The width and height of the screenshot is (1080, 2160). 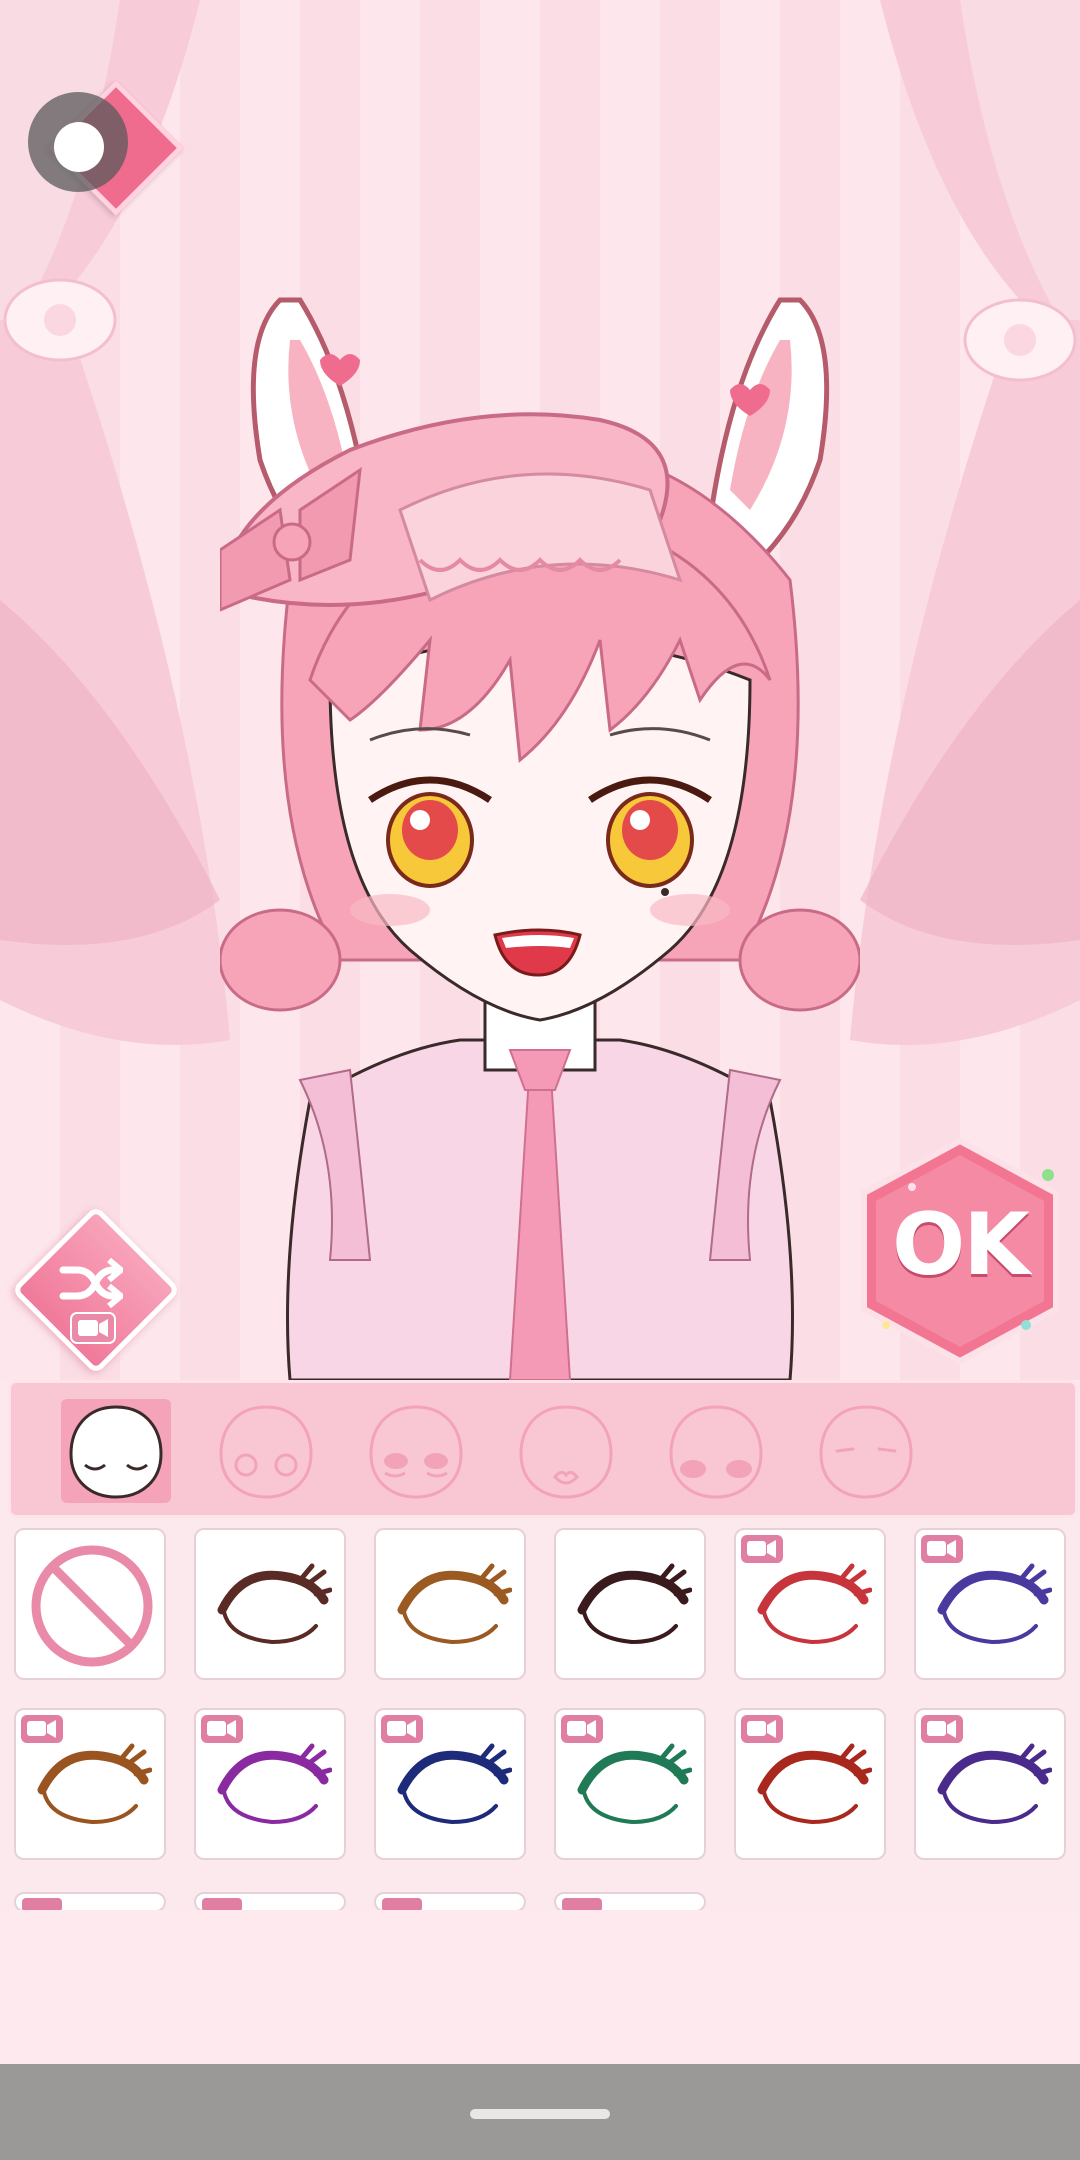 I want to click on none-icon, so click(x=92, y=1606).